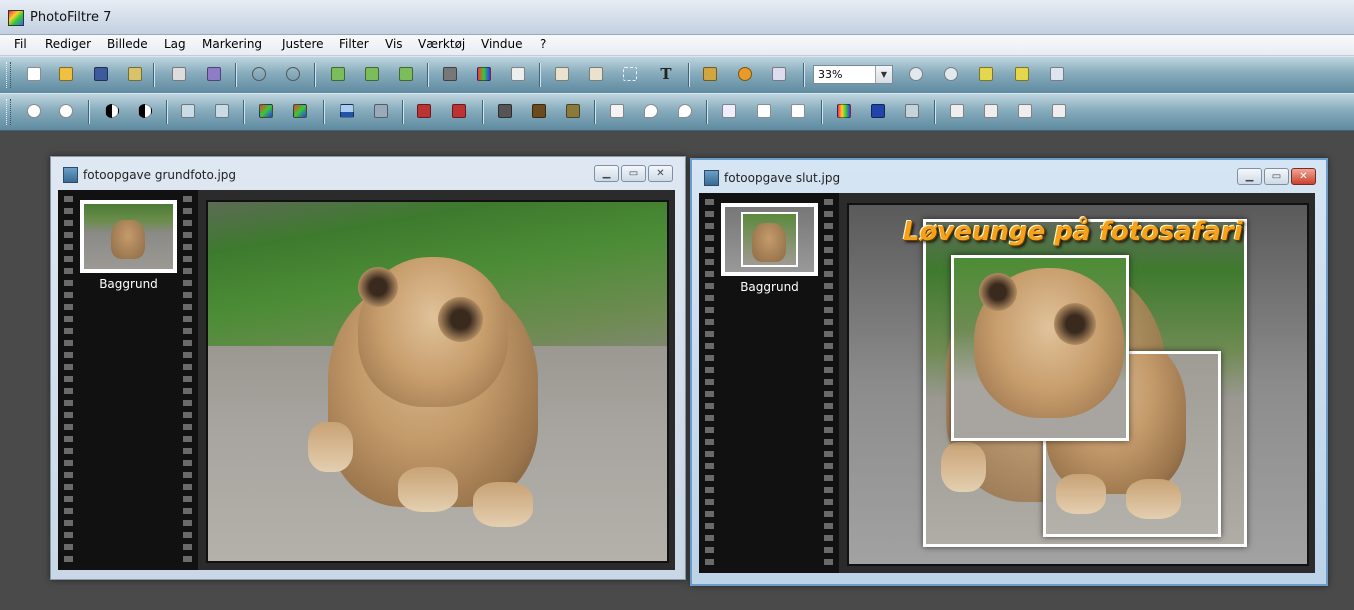 This screenshot has height=610, width=1354. I want to click on blur-button, so click(651, 111).